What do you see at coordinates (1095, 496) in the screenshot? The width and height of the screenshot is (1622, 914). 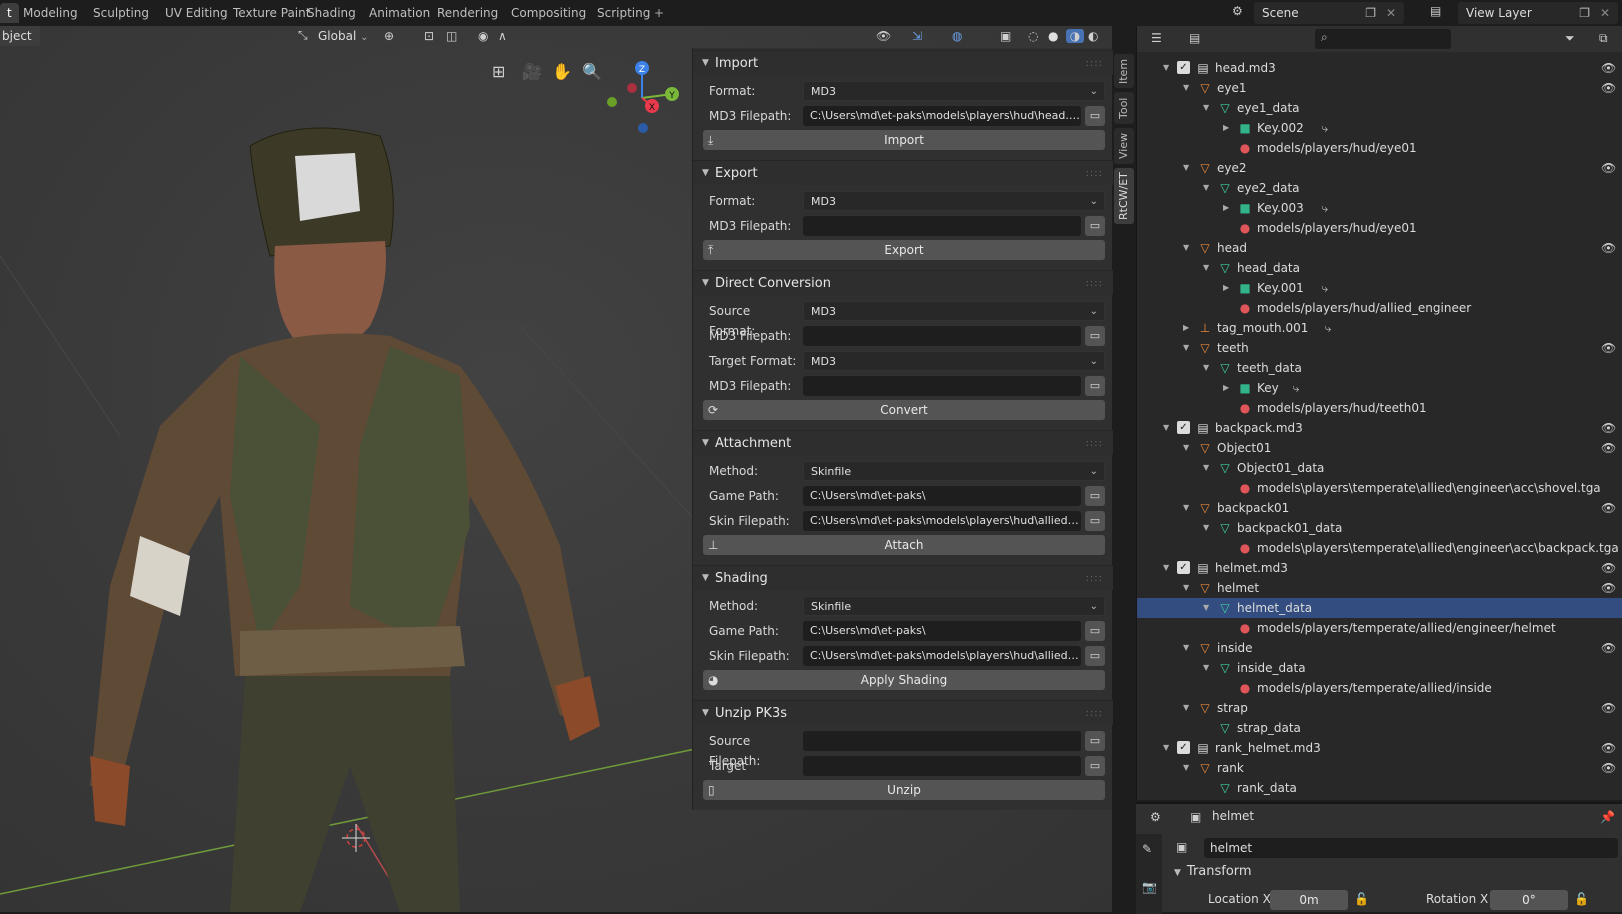 I see `attach-game-browse-icon: ▭` at bounding box center [1095, 496].